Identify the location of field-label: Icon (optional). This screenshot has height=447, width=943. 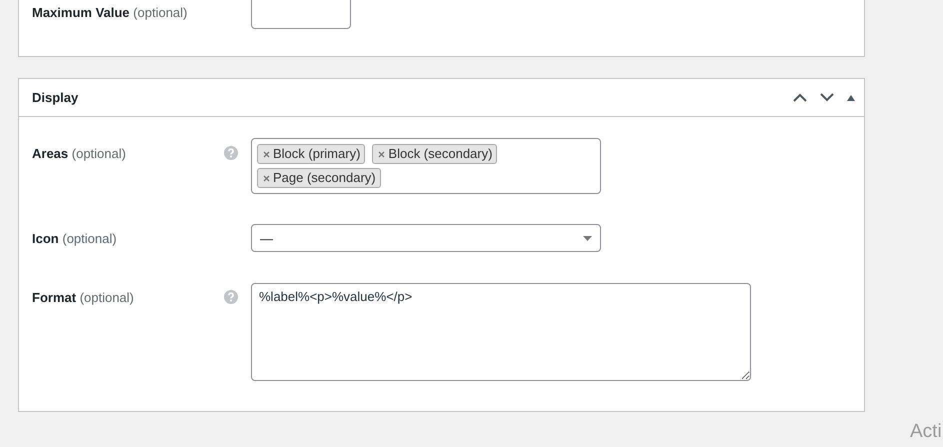
(75, 238).